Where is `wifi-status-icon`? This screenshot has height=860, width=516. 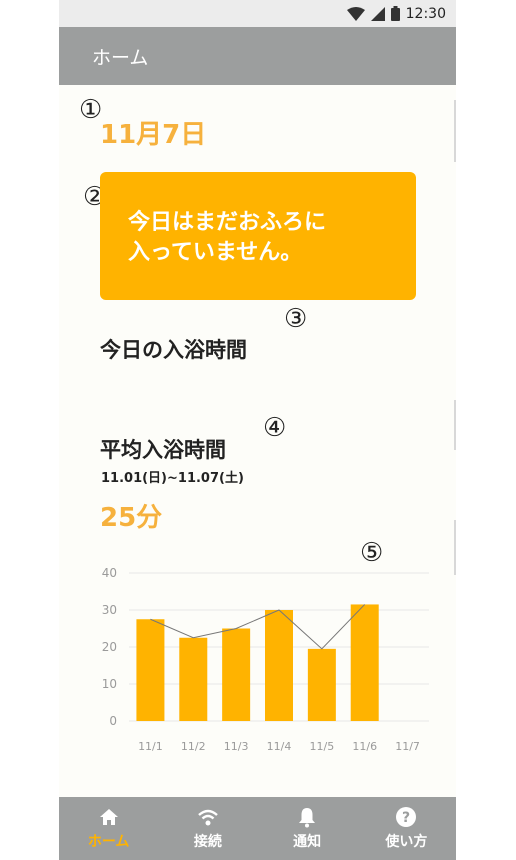
wifi-status-icon is located at coordinates (355, 13).